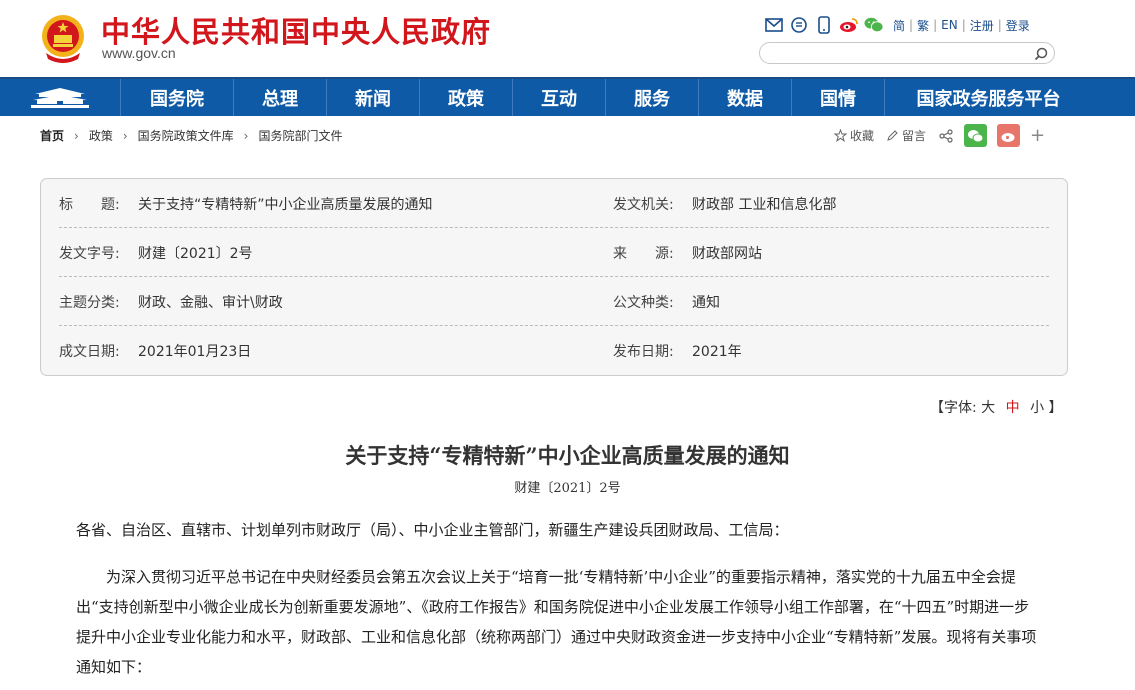 The image size is (1135, 690). Describe the element at coordinates (195, 352) in the screenshot. I see `written-date-value: 2021年01月23日` at that location.